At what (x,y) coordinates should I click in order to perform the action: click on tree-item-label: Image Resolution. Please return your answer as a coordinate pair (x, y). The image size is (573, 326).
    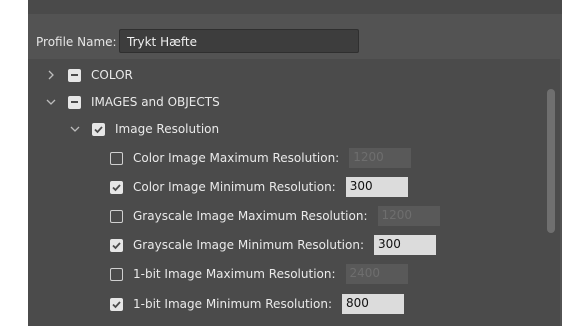
    Looking at the image, I should click on (167, 129).